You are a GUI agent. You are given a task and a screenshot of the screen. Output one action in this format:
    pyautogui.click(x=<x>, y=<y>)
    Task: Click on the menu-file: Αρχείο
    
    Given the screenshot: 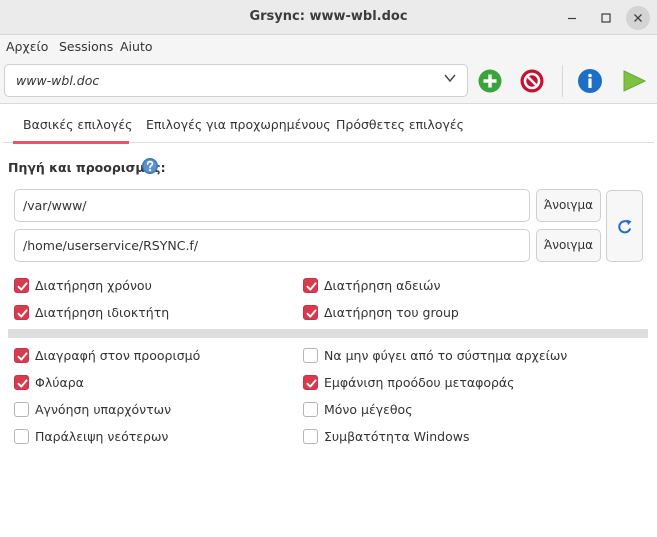 What is the action you would take?
    pyautogui.click(x=27, y=46)
    